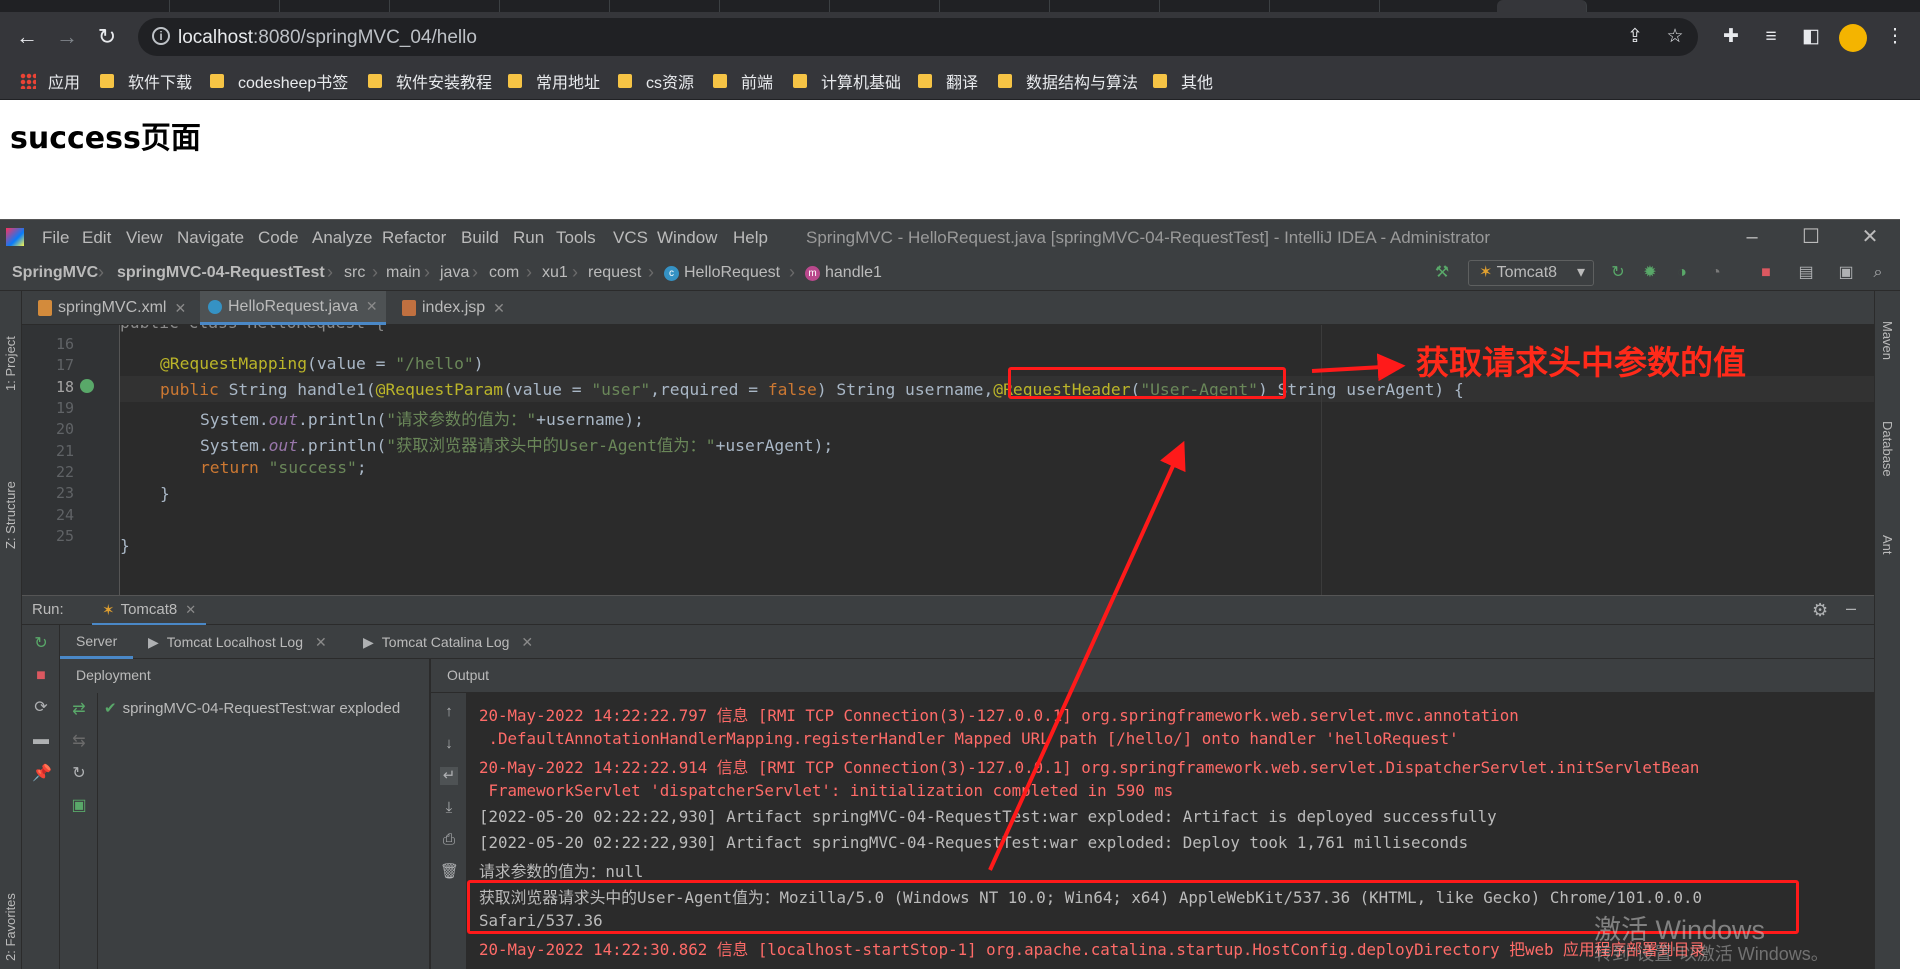  Describe the element at coordinates (1581, 362) in the screenshot. I see `annotation-label: 获取请求头中参数的值` at that location.